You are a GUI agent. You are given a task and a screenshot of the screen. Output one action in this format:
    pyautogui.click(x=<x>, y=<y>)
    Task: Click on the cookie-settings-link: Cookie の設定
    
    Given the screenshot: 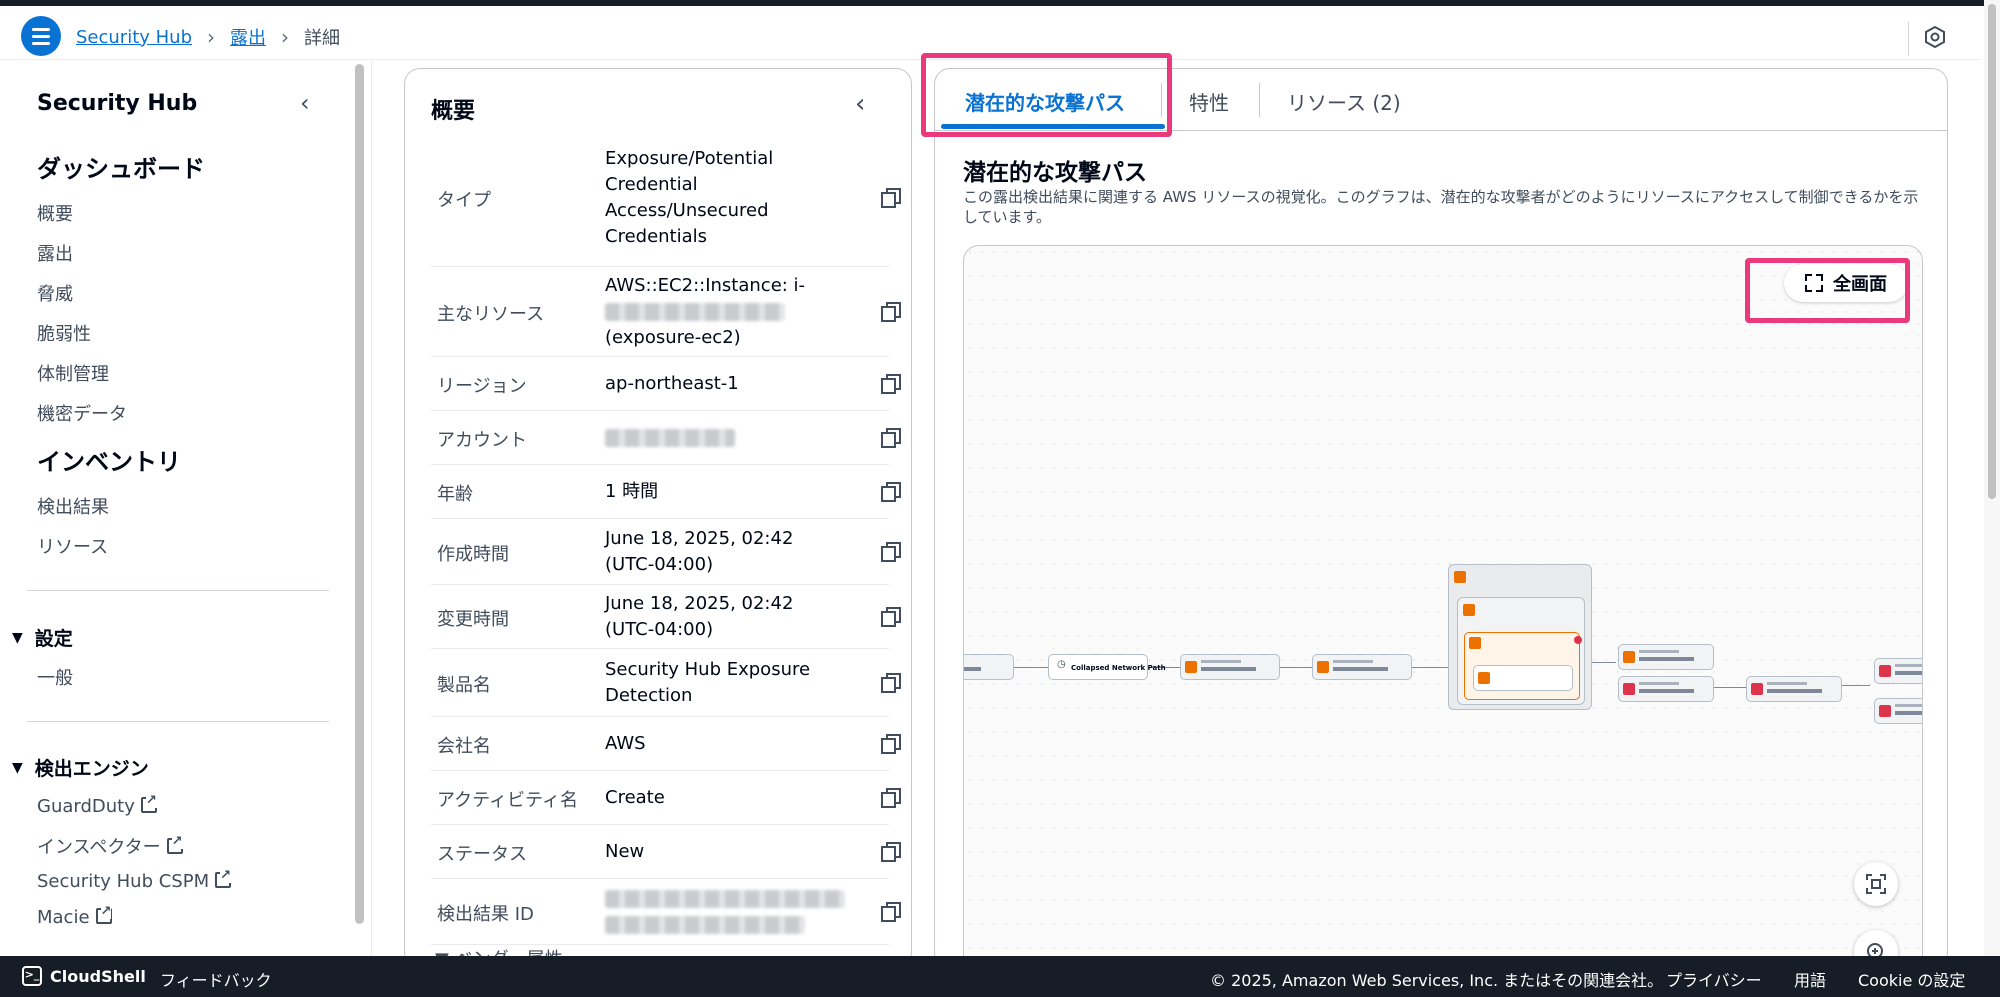 What is the action you would take?
    pyautogui.click(x=1911, y=979)
    